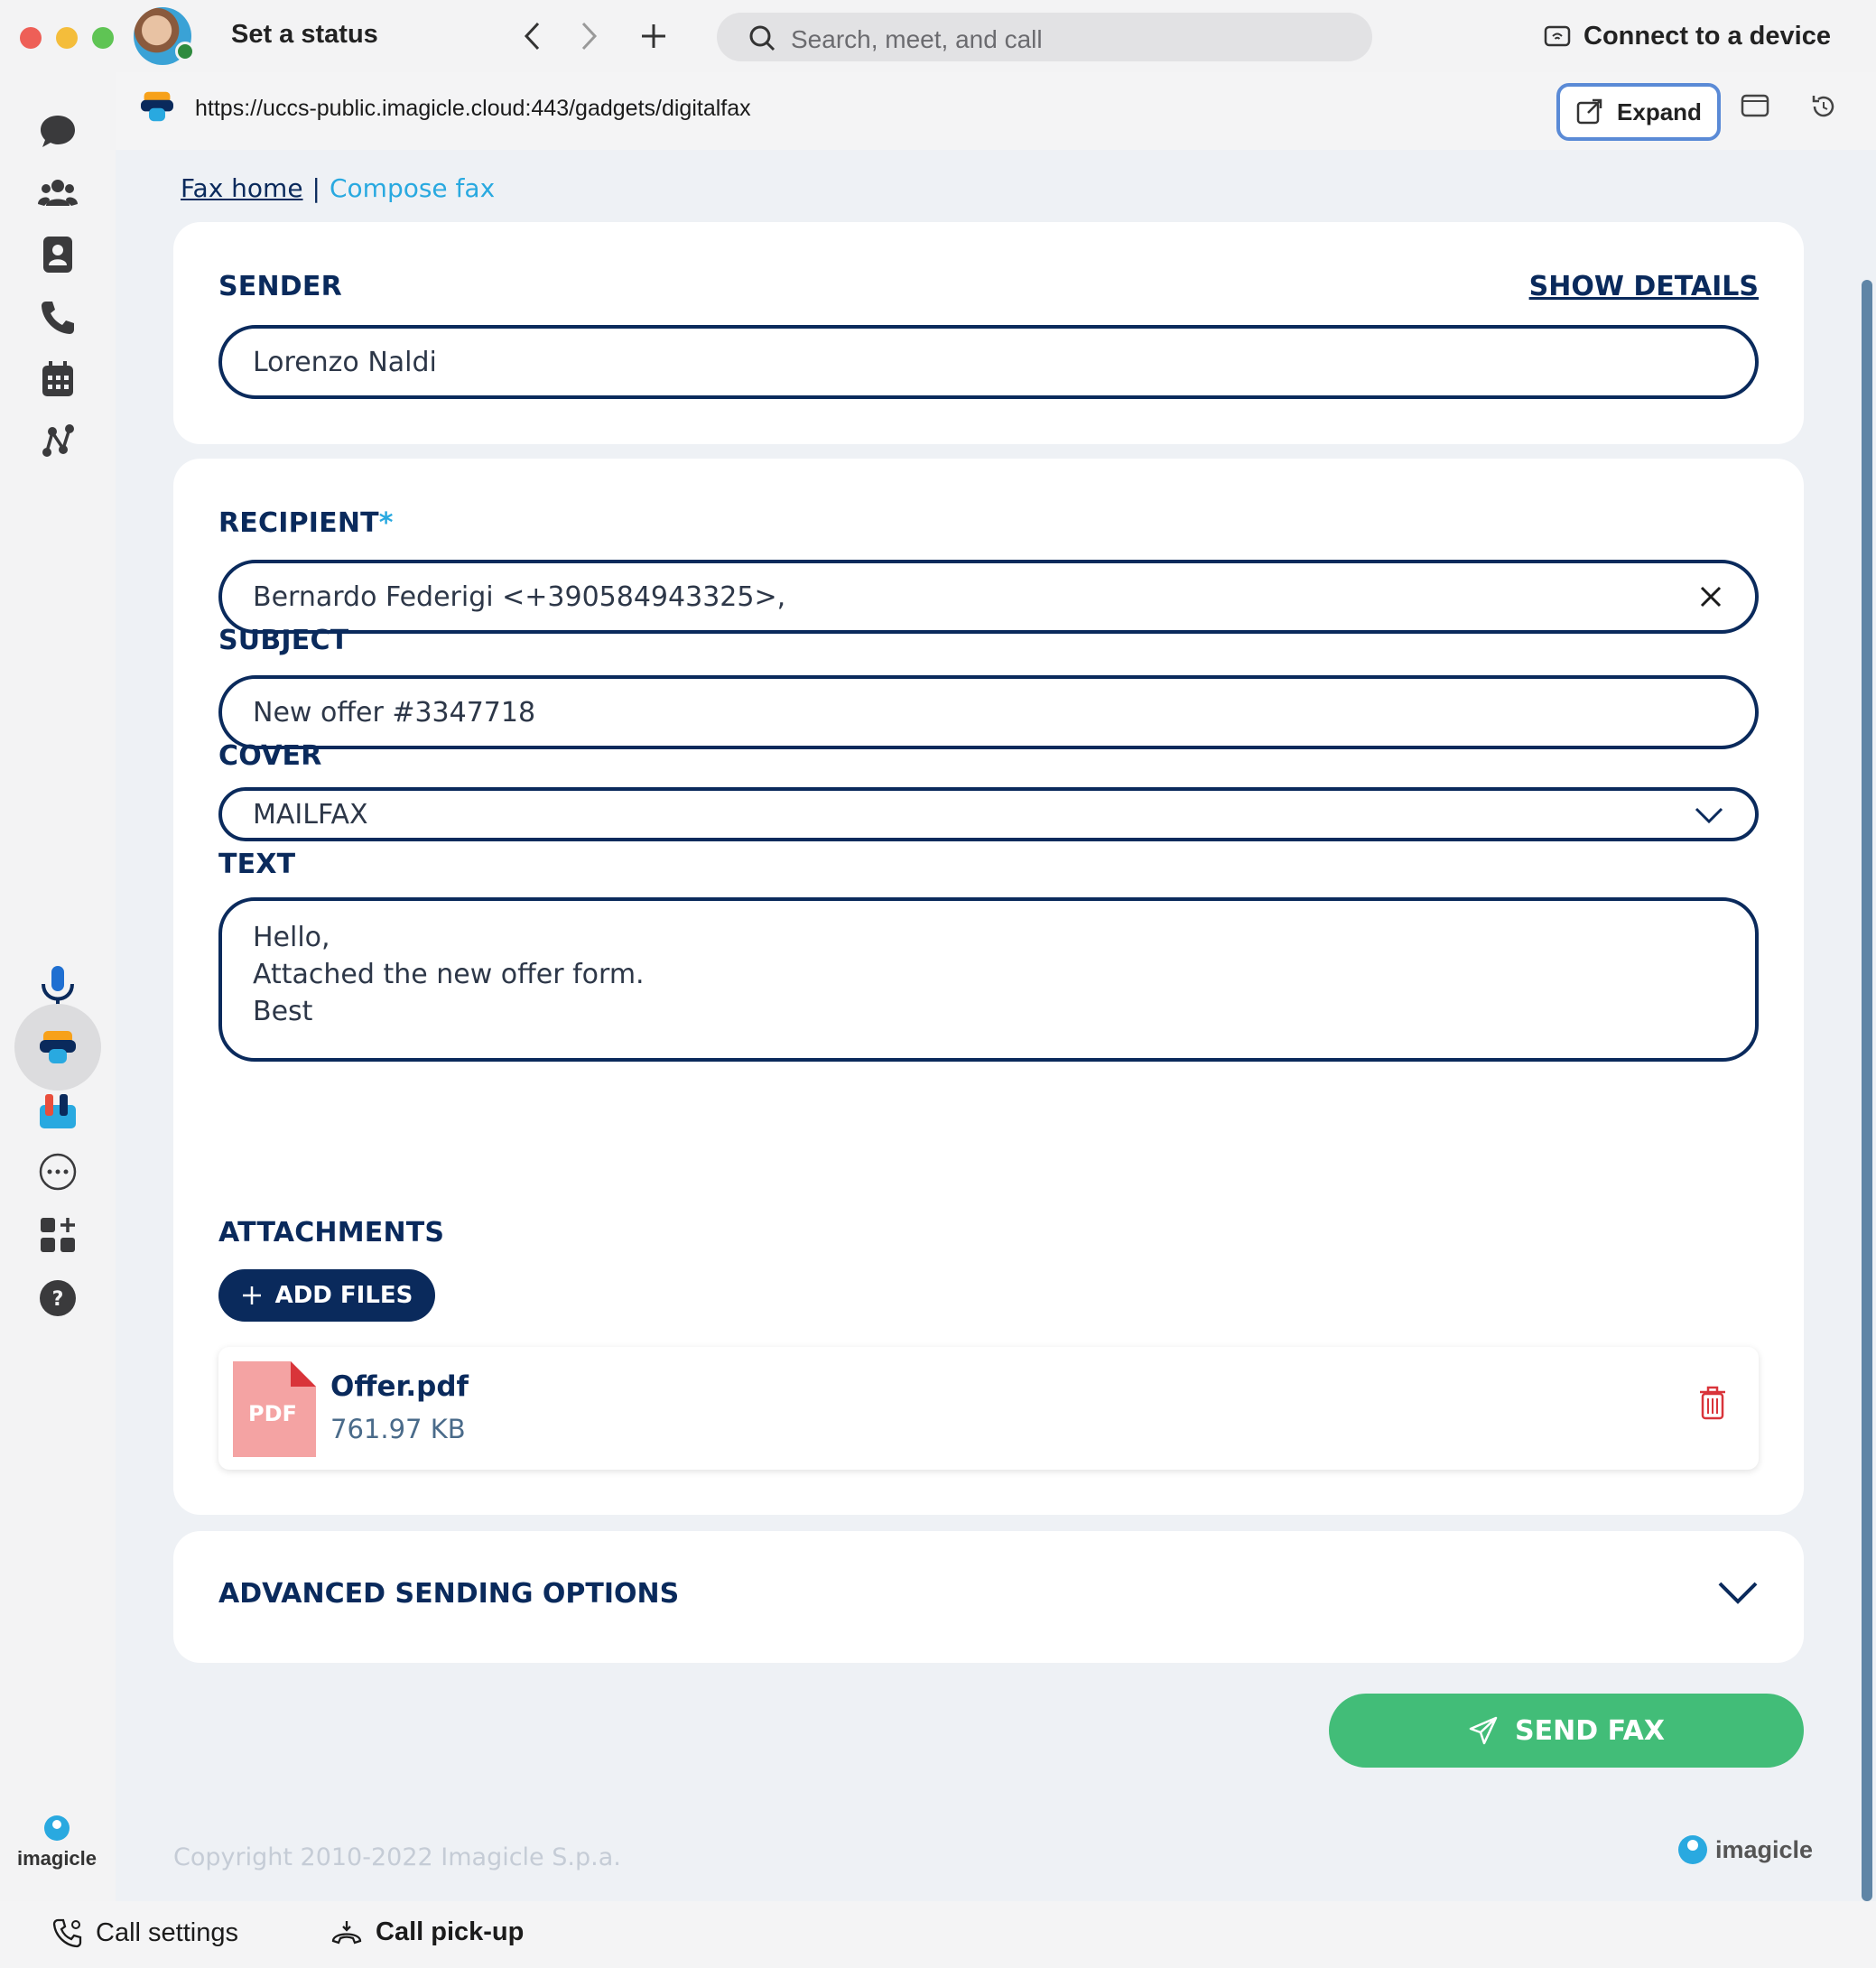 The width and height of the screenshot is (1876, 1968). I want to click on search-placeholder: Search, meet, and call, so click(917, 39).